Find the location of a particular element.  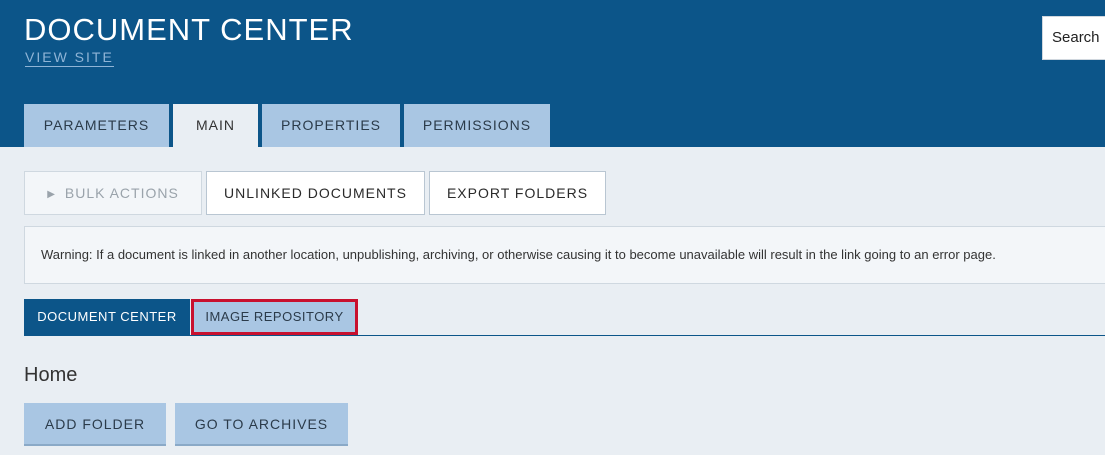

export-folders-button: EXPORT FOLDERS is located at coordinates (517, 193).